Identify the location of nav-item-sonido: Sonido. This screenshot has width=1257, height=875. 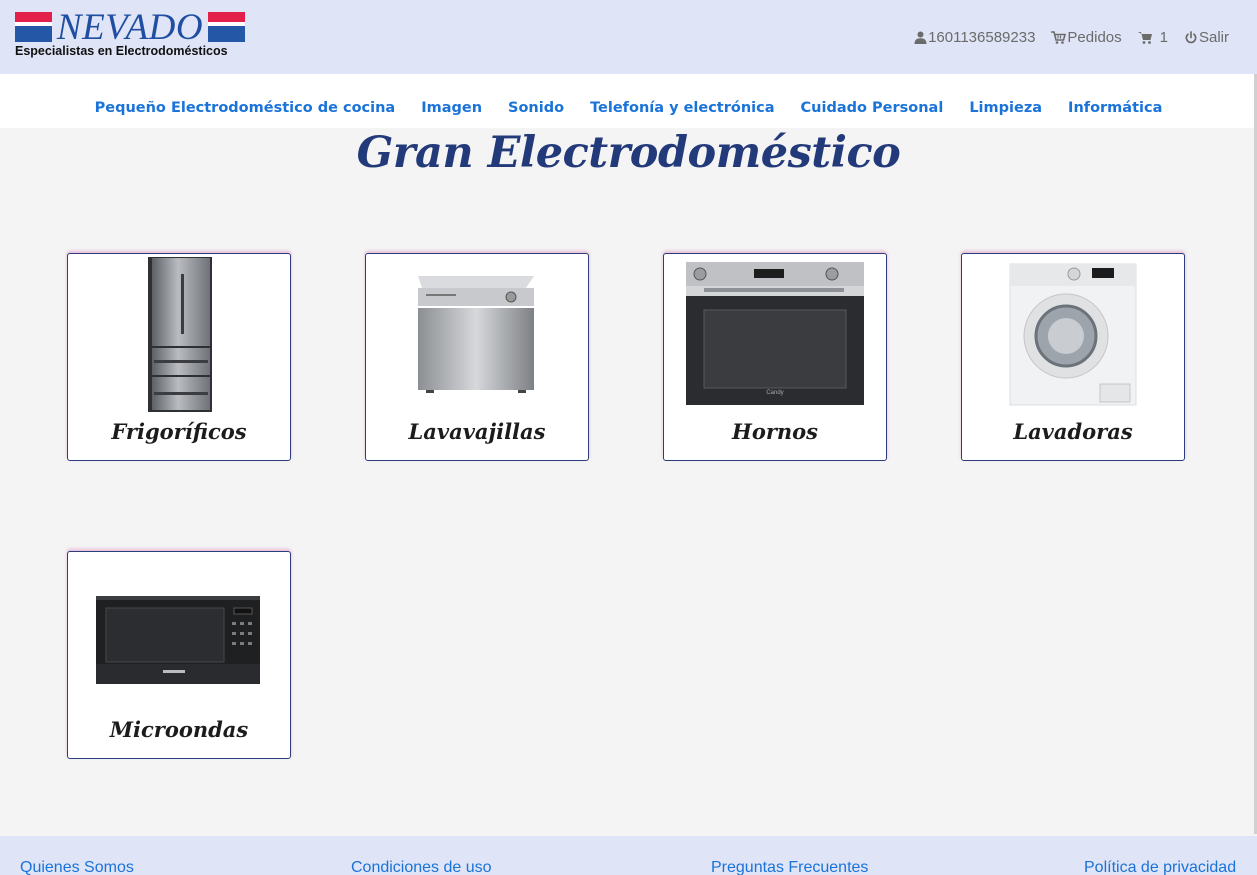
(536, 108).